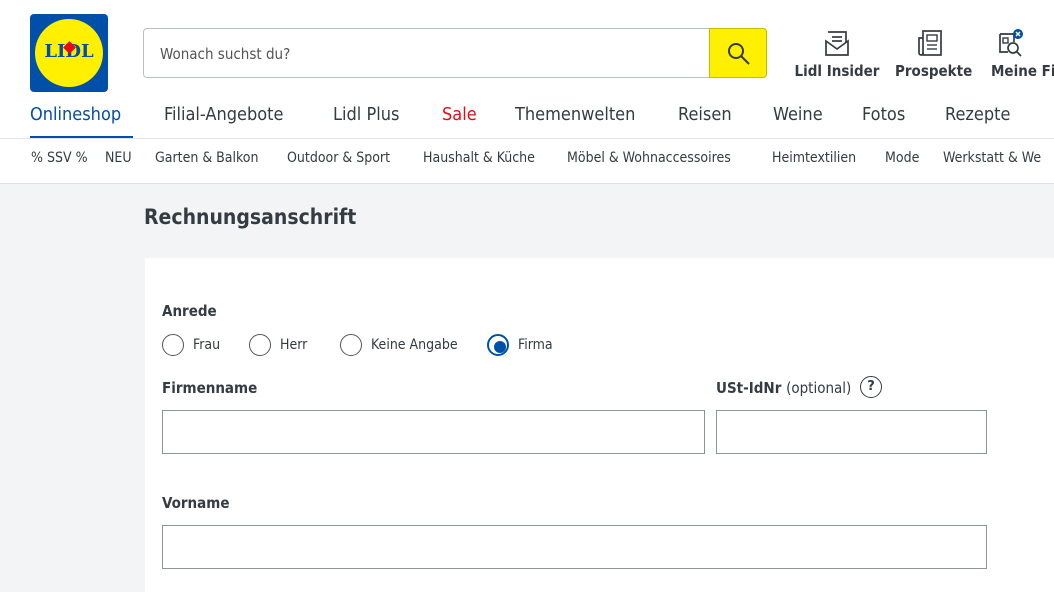 This screenshot has height=592, width=1054. I want to click on category-neu: NEU, so click(118, 158).